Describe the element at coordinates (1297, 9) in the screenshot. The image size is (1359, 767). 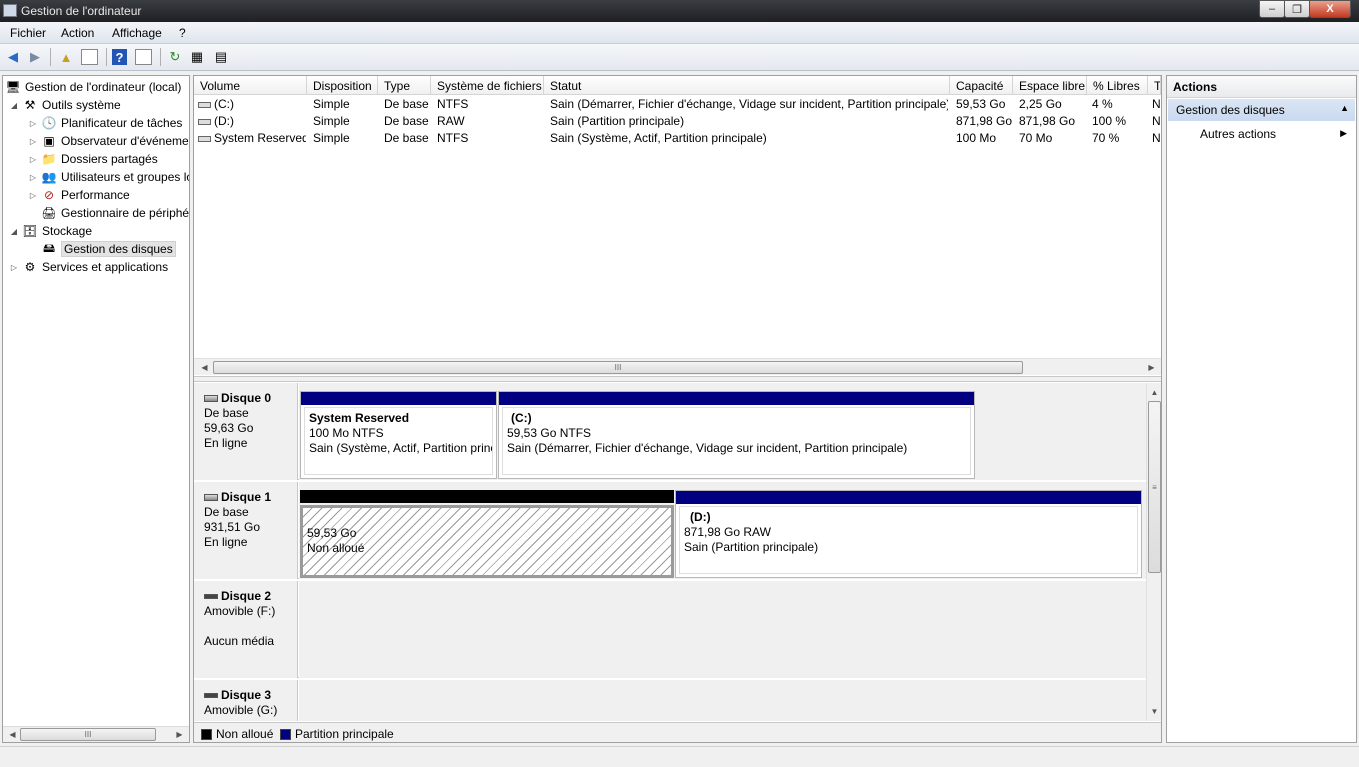
I see `maximize-button: ❐` at that location.